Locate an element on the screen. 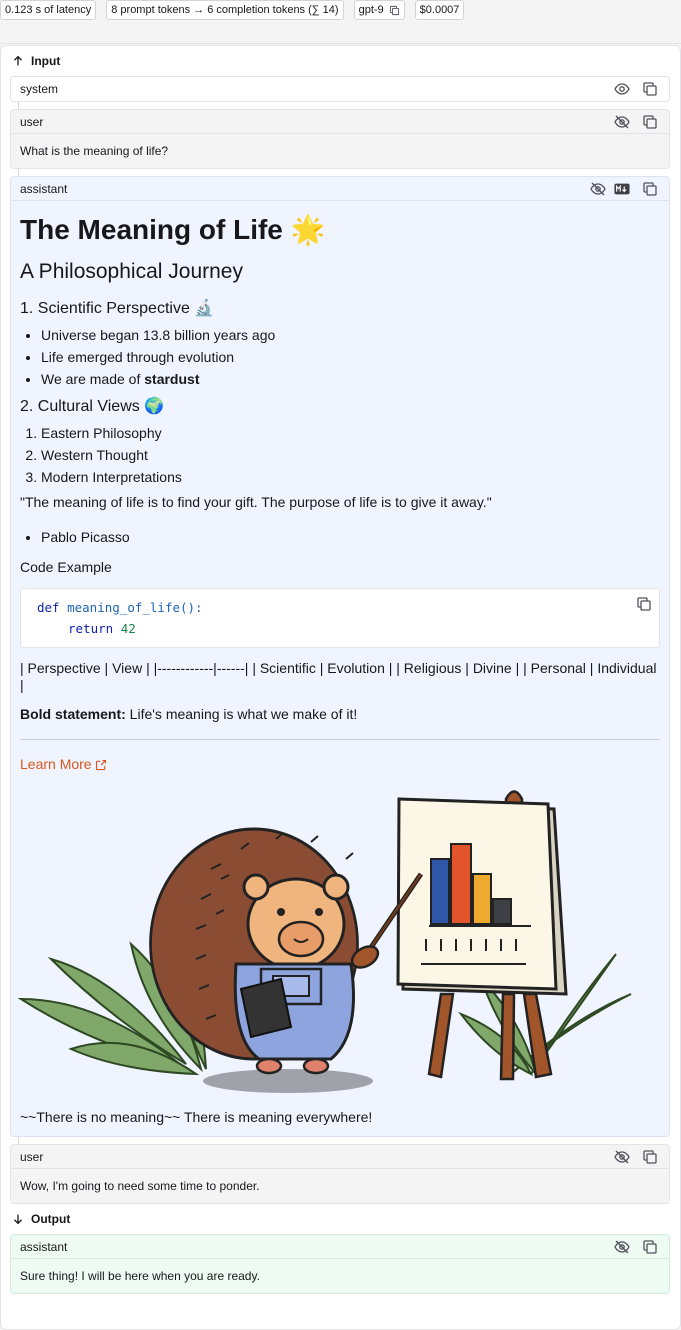  role-label: system is located at coordinates (39, 89).